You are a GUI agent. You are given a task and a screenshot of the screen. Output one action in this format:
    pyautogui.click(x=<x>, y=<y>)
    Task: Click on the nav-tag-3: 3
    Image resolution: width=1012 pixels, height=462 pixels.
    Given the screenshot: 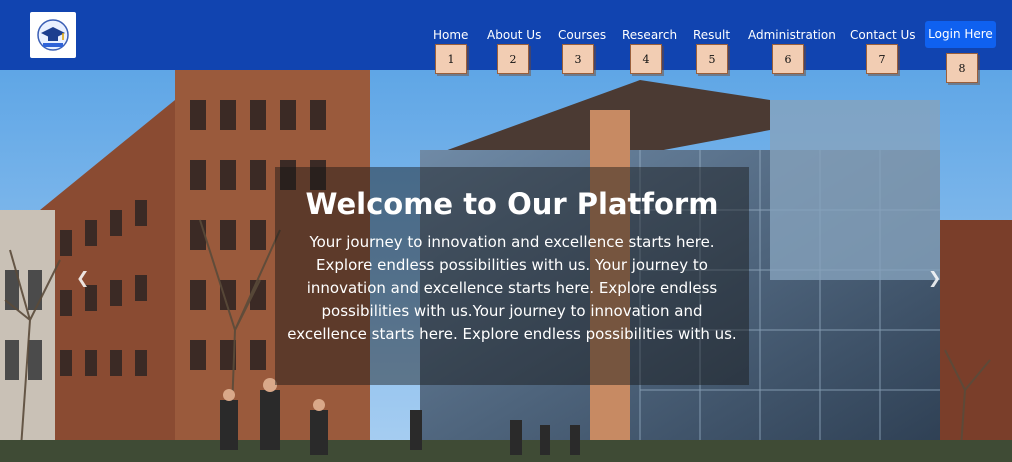 What is the action you would take?
    pyautogui.click(x=578, y=59)
    